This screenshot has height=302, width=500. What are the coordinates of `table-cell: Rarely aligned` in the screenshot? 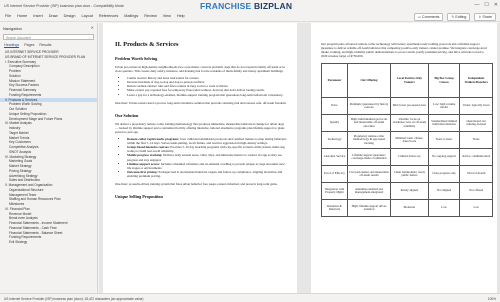 It's located at (409, 191).